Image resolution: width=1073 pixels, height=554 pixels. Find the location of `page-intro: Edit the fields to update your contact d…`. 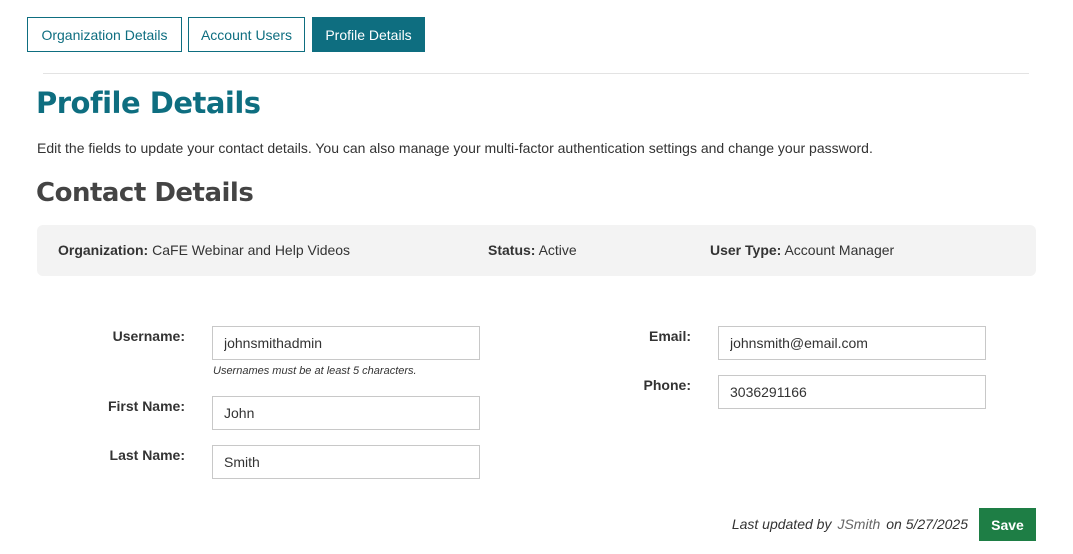

page-intro: Edit the fields to update your contact d… is located at coordinates (455, 148).